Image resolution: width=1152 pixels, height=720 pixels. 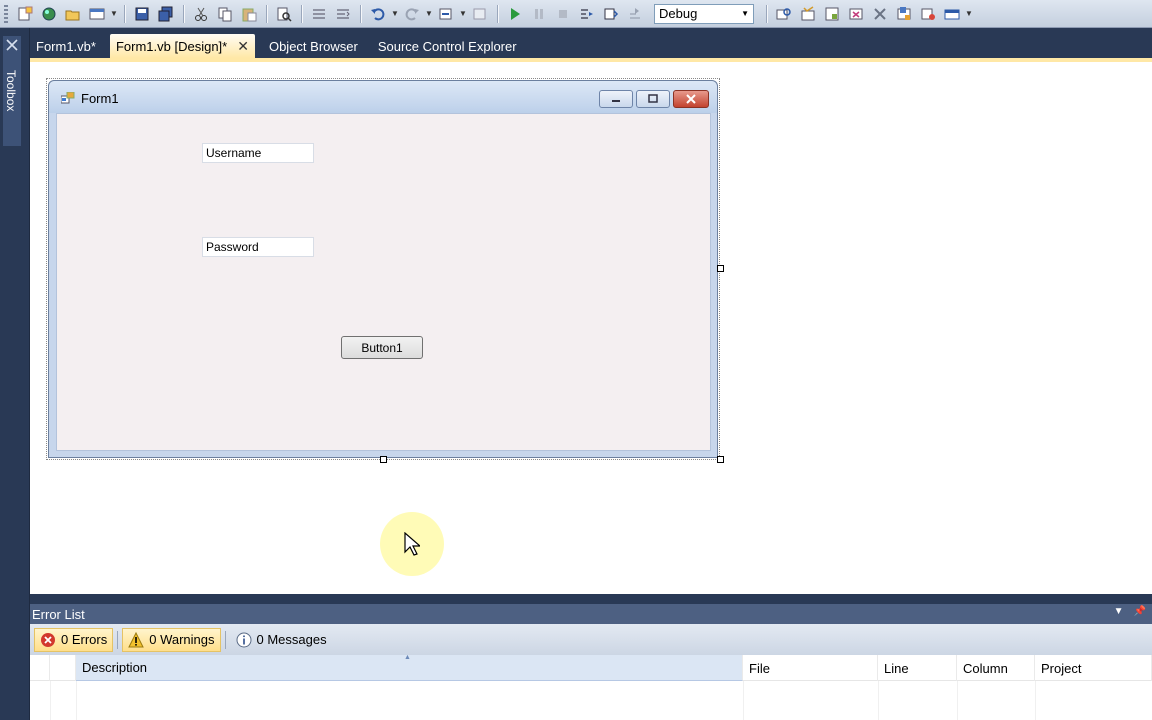 I want to click on maximize-button, so click(x=653, y=99).